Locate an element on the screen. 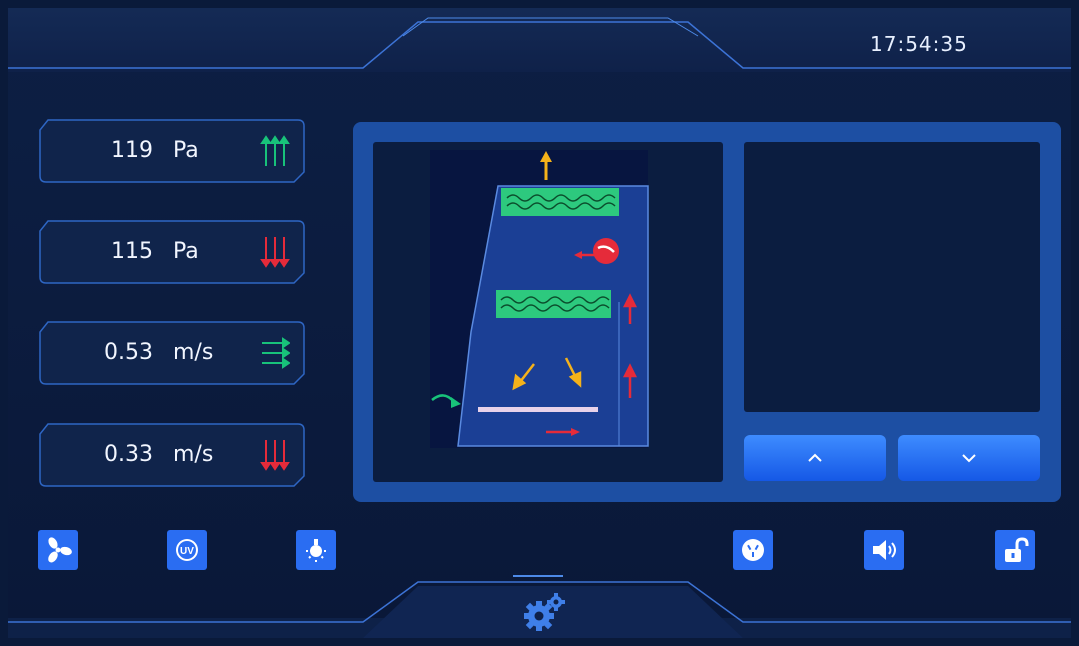  uv-button: UV is located at coordinates (187, 550).